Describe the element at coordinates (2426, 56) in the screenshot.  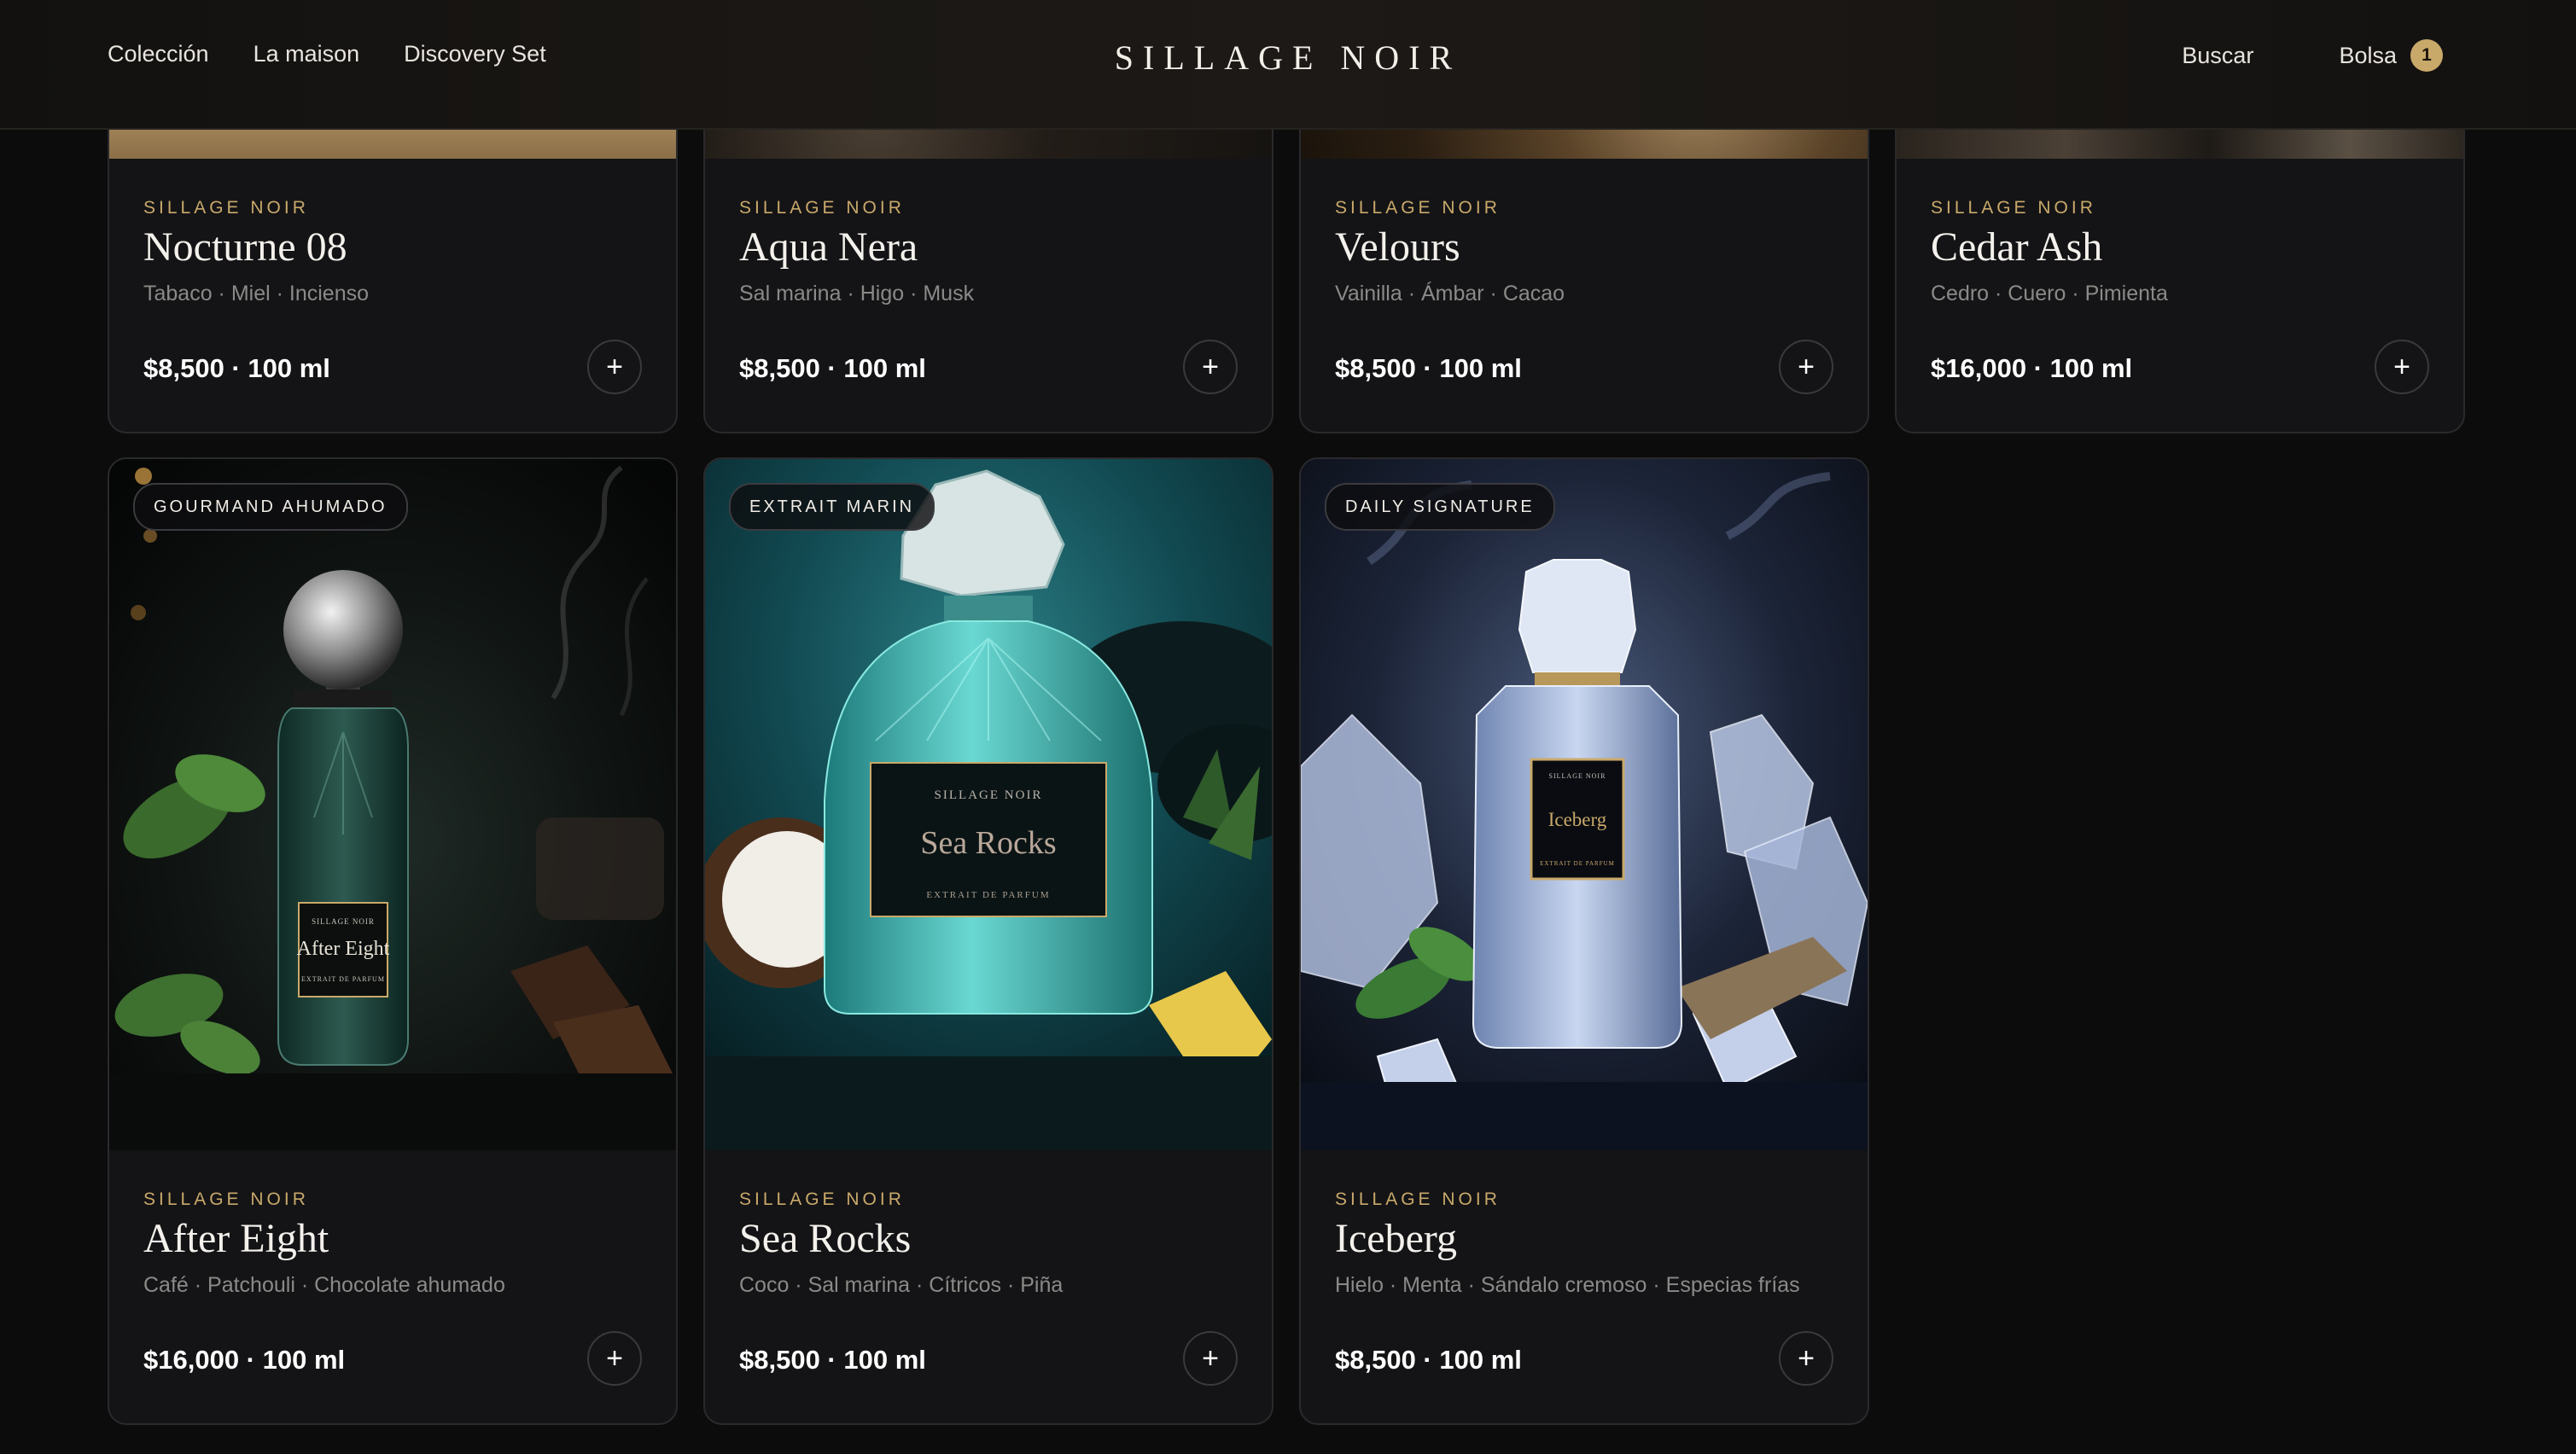
I see `bag-count-badge: 1` at that location.